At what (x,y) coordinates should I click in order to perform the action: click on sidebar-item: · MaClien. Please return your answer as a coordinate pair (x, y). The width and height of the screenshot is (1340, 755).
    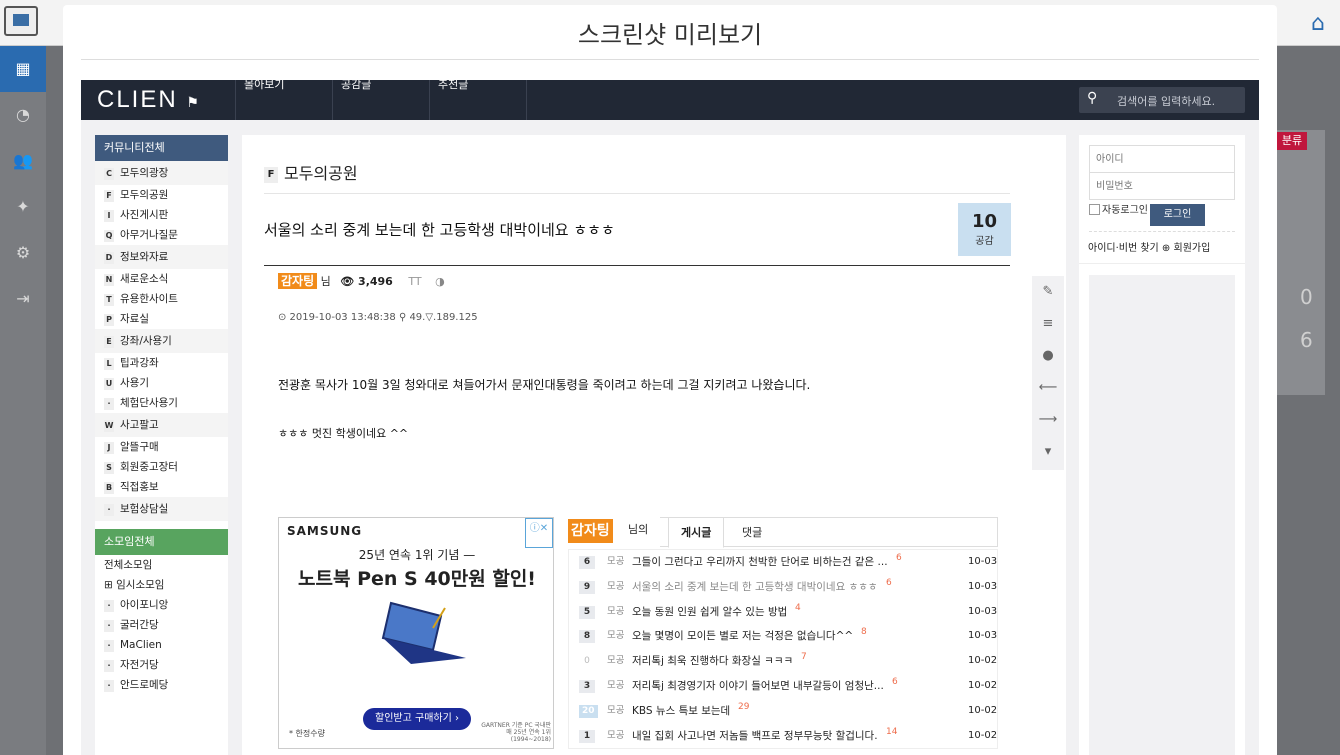
    Looking at the image, I should click on (161, 645).